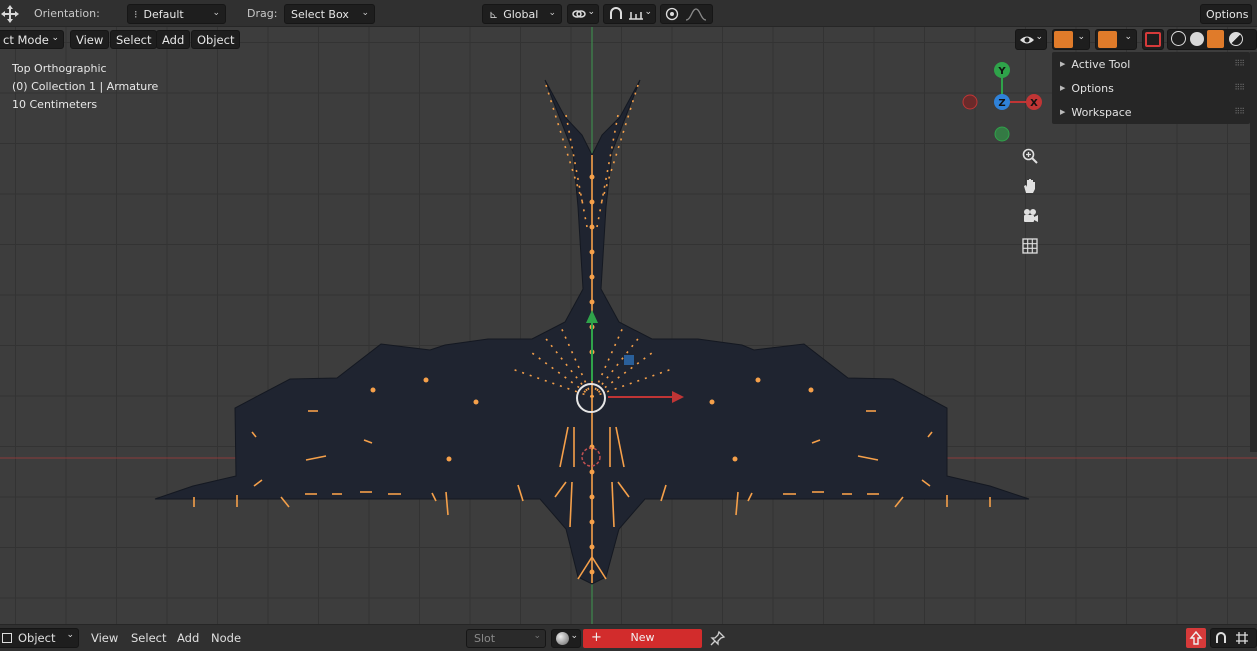 The height and width of the screenshot is (651, 1257). I want to click on eye-icon, so click(1027, 40).